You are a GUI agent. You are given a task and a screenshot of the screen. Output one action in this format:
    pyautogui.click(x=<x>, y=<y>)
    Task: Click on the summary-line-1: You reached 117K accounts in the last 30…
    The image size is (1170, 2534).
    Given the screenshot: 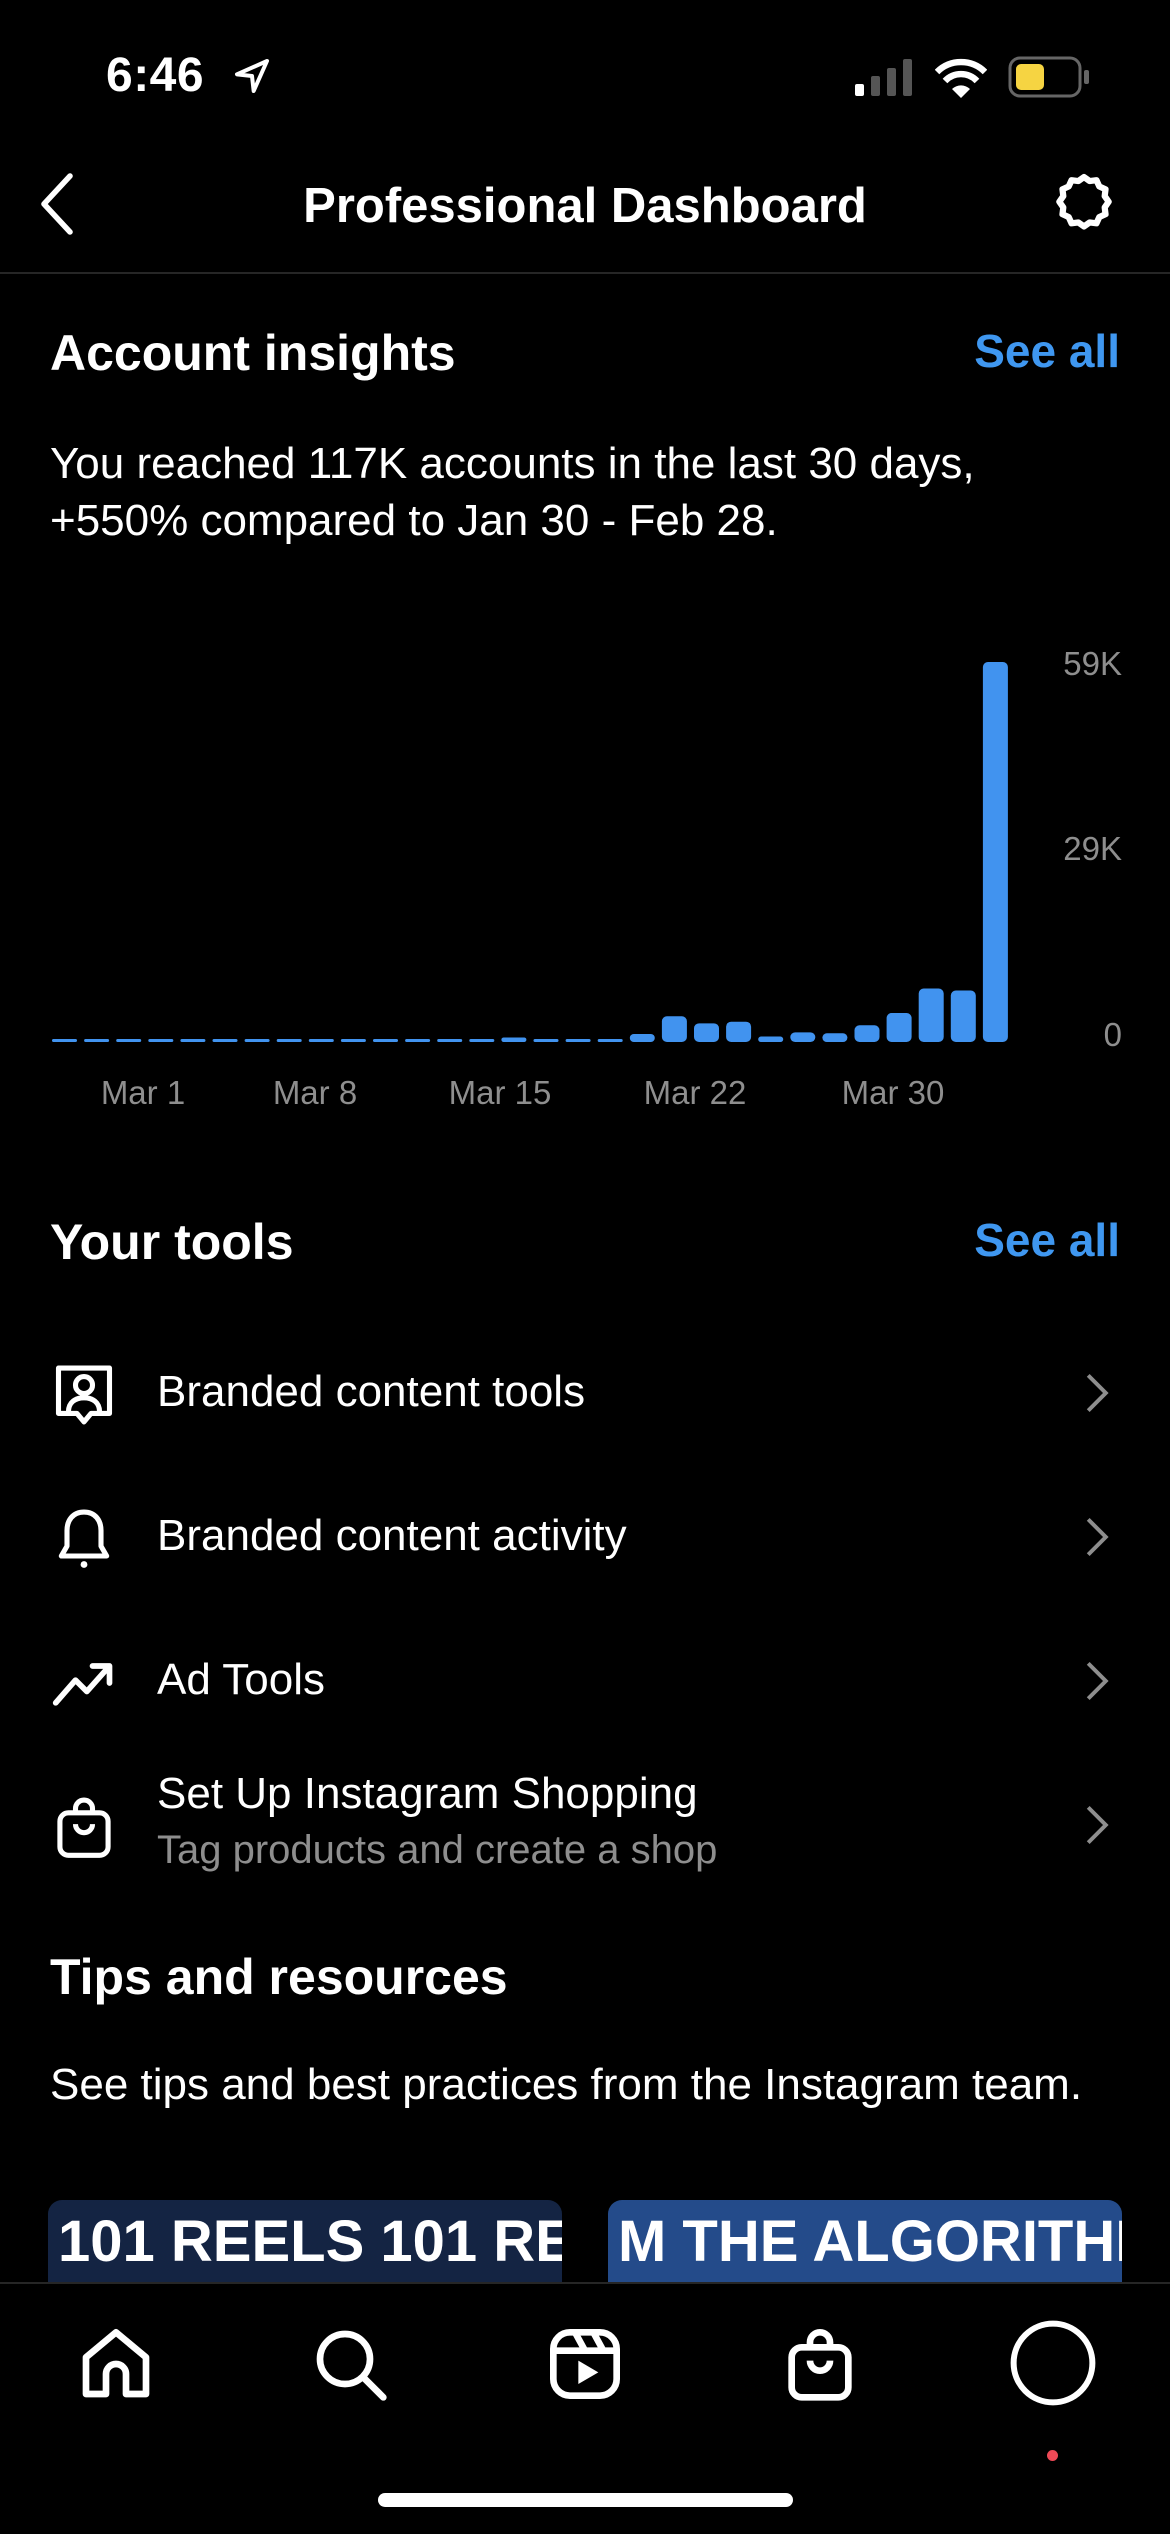 What is the action you would take?
    pyautogui.click(x=512, y=463)
    